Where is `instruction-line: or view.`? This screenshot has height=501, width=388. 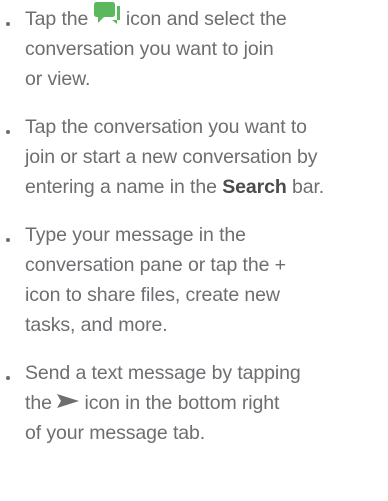 instruction-line: or view. is located at coordinates (58, 79).